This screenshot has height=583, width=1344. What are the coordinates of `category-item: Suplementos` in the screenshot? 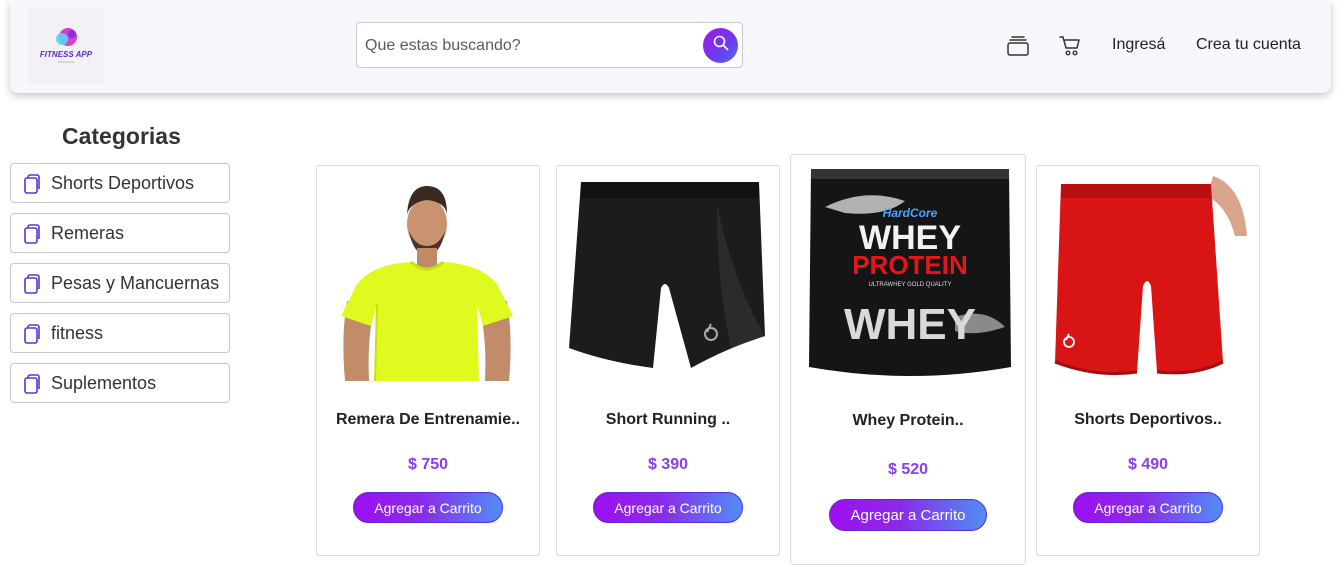 It's located at (120, 383).